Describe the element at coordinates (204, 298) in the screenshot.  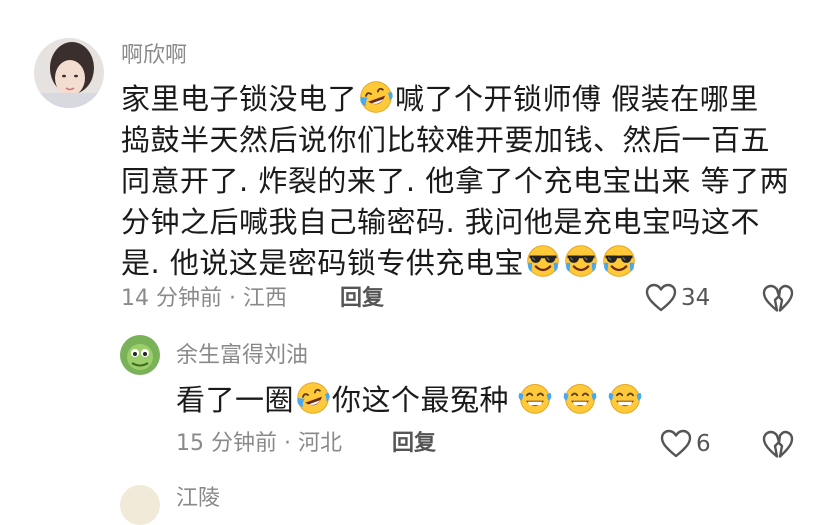
I see `comment-time-location: 14 分钟前 · 江西` at that location.